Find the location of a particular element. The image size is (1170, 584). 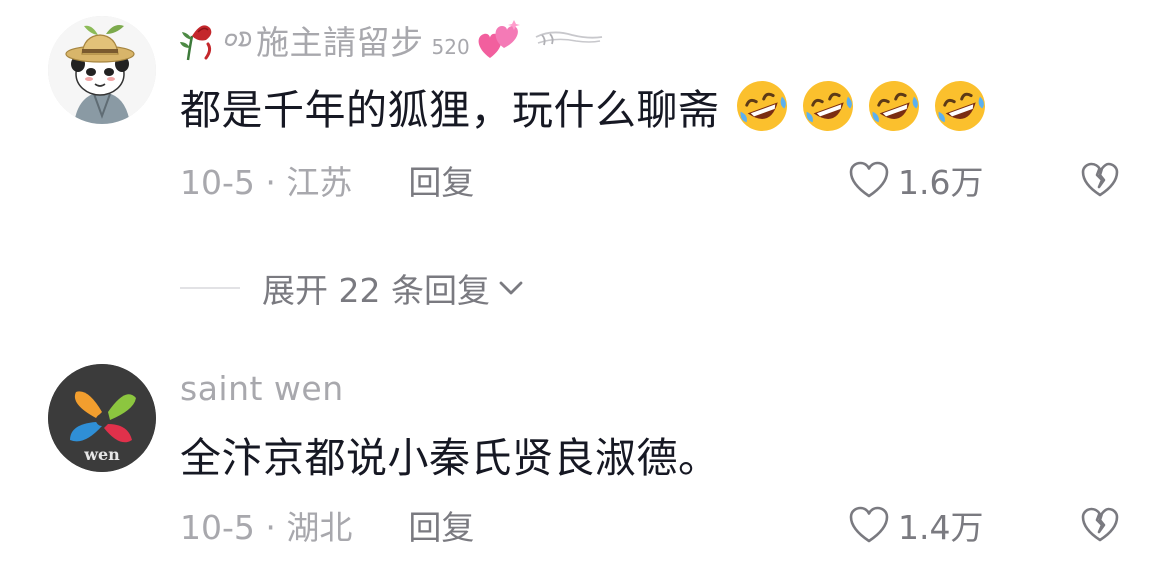

emoji-group is located at coordinates (856, 106).